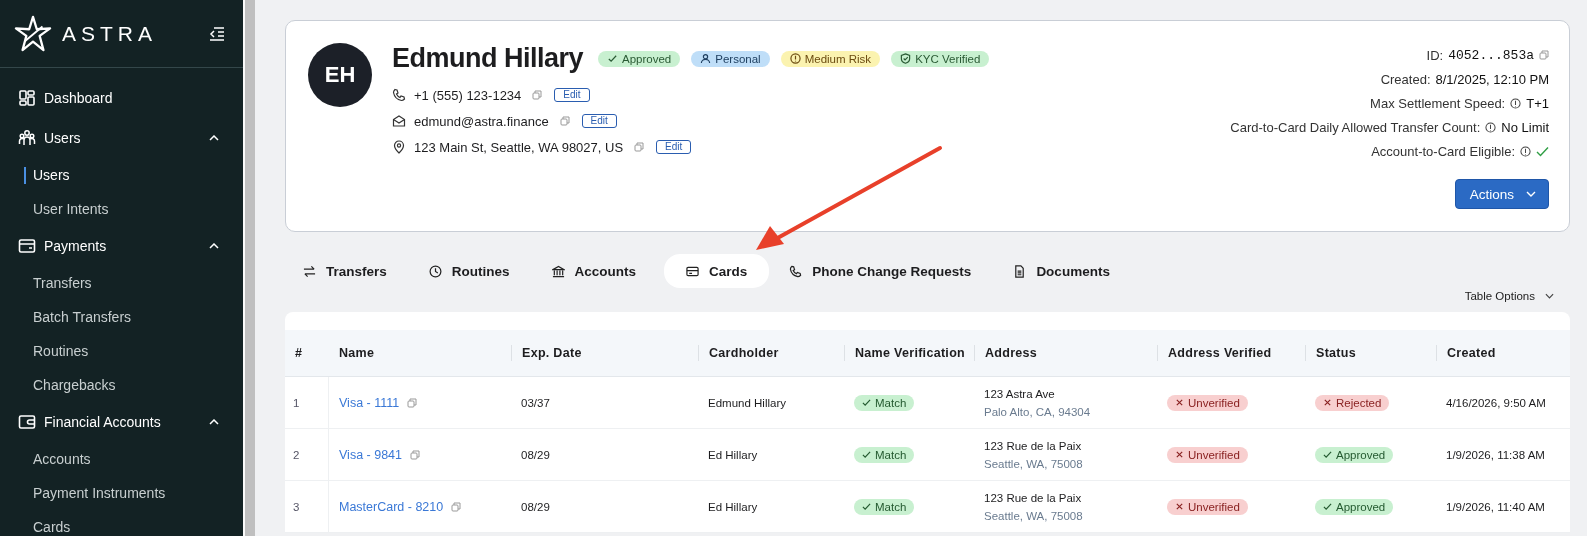 Image resolution: width=1587 pixels, height=536 pixels. I want to click on detail-value: 8/1/2025, 12:10 PM, so click(1492, 79).